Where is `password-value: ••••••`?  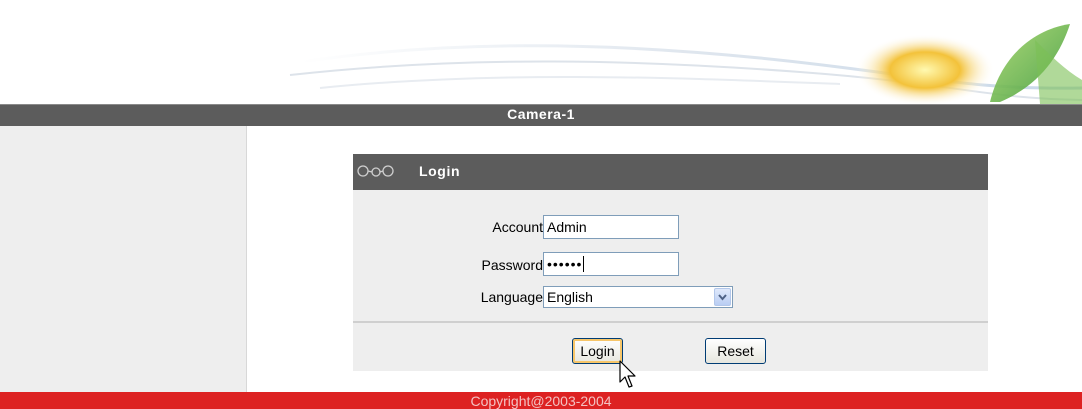 password-value: •••••• is located at coordinates (565, 264).